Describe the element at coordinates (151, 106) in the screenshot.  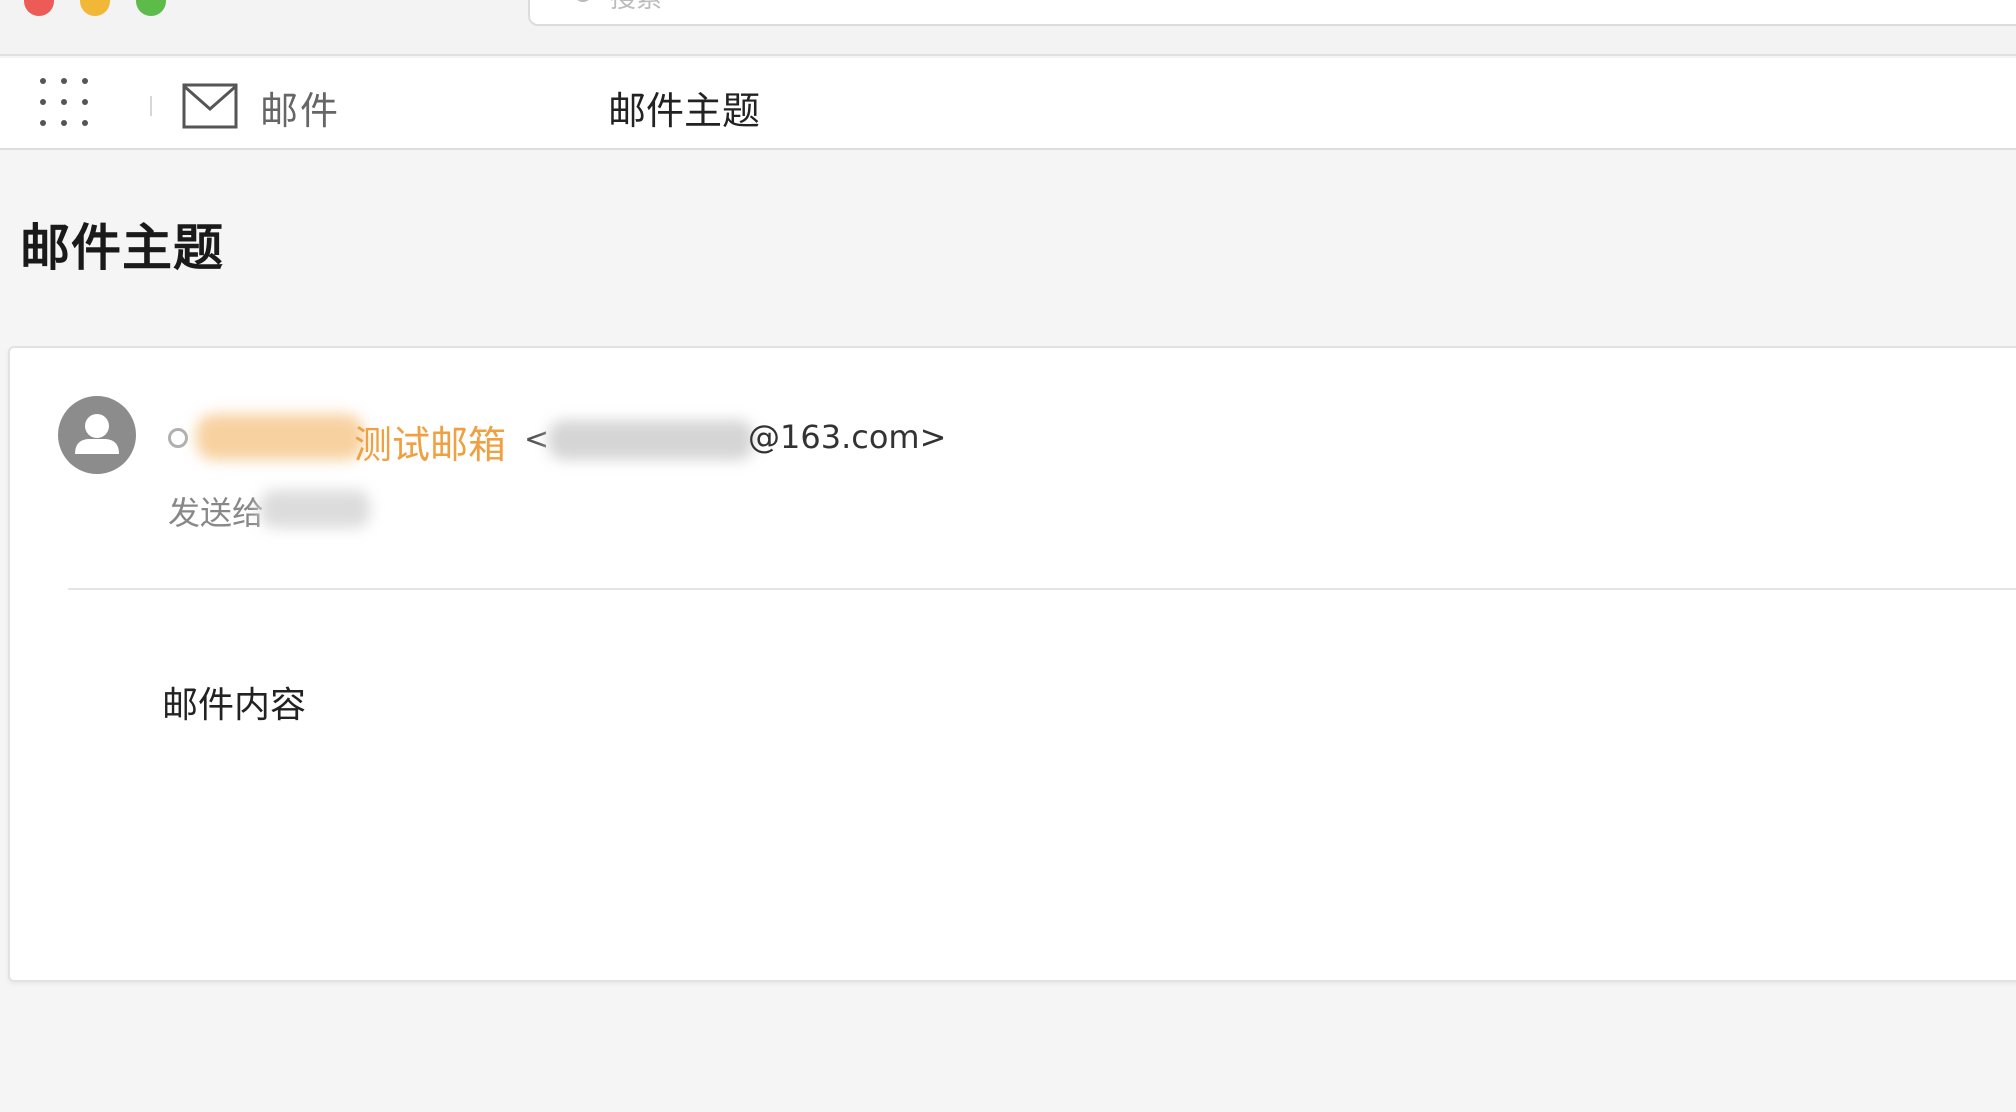
I see `toolbar-divider` at that location.